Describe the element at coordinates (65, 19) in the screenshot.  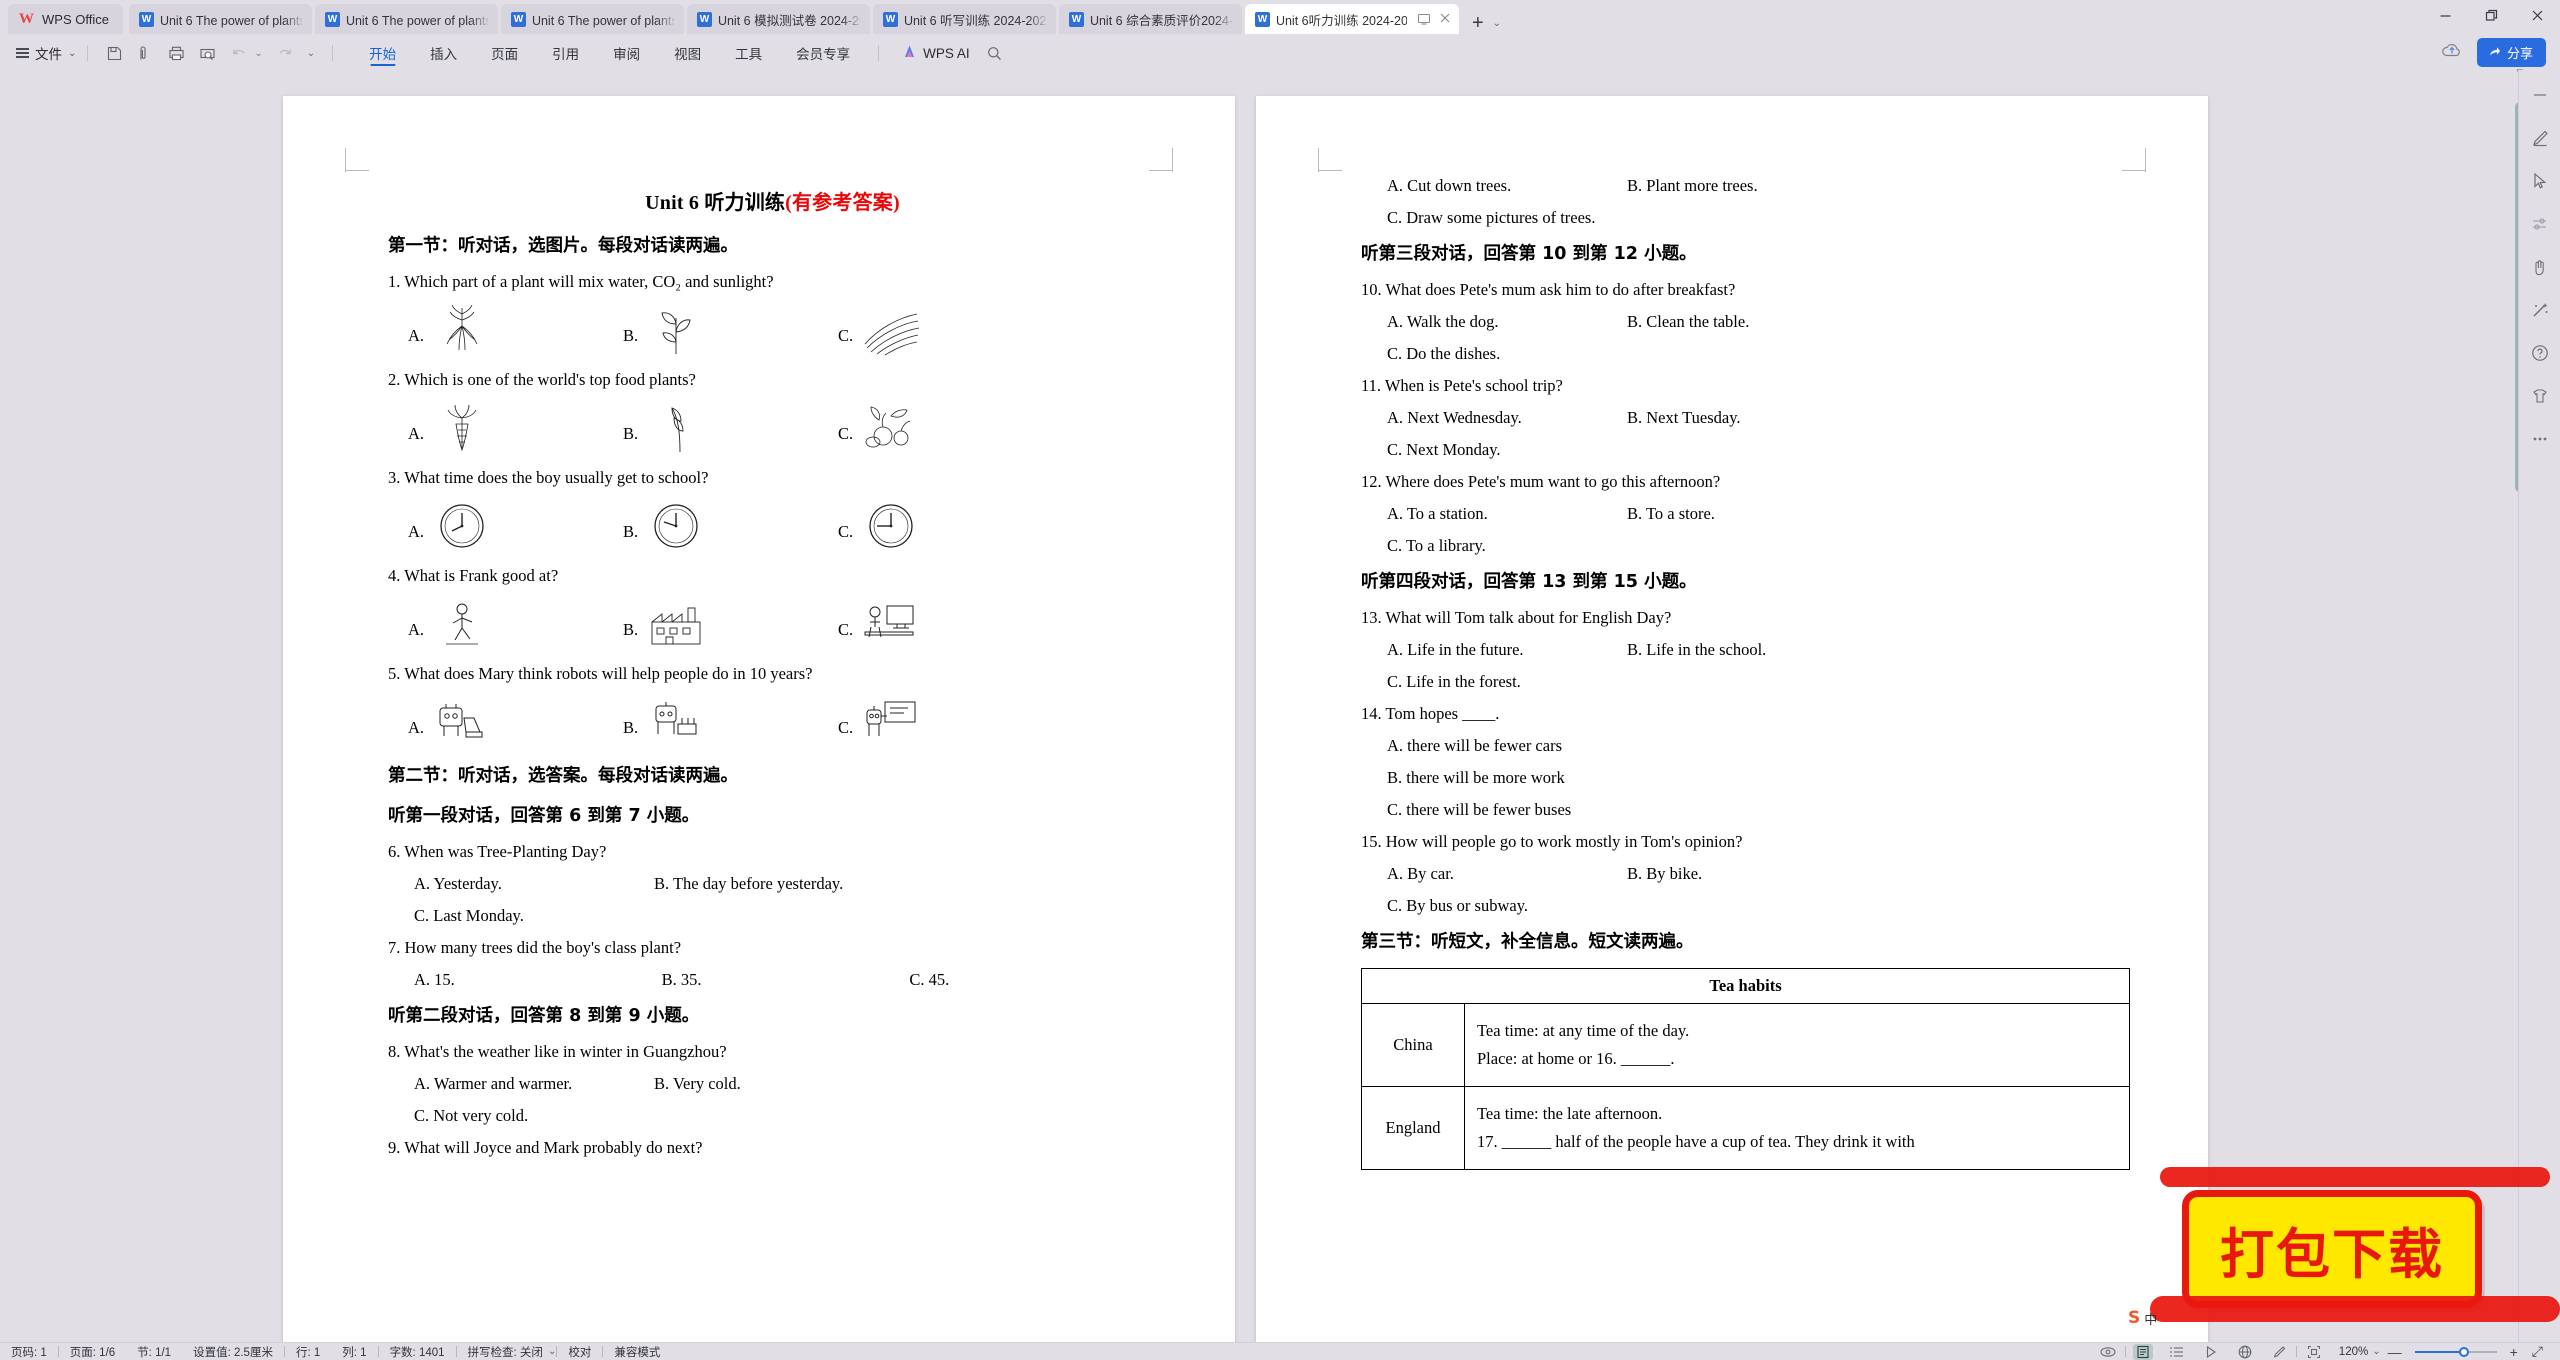
I see `wps-home-tab: W WPS Office` at that location.